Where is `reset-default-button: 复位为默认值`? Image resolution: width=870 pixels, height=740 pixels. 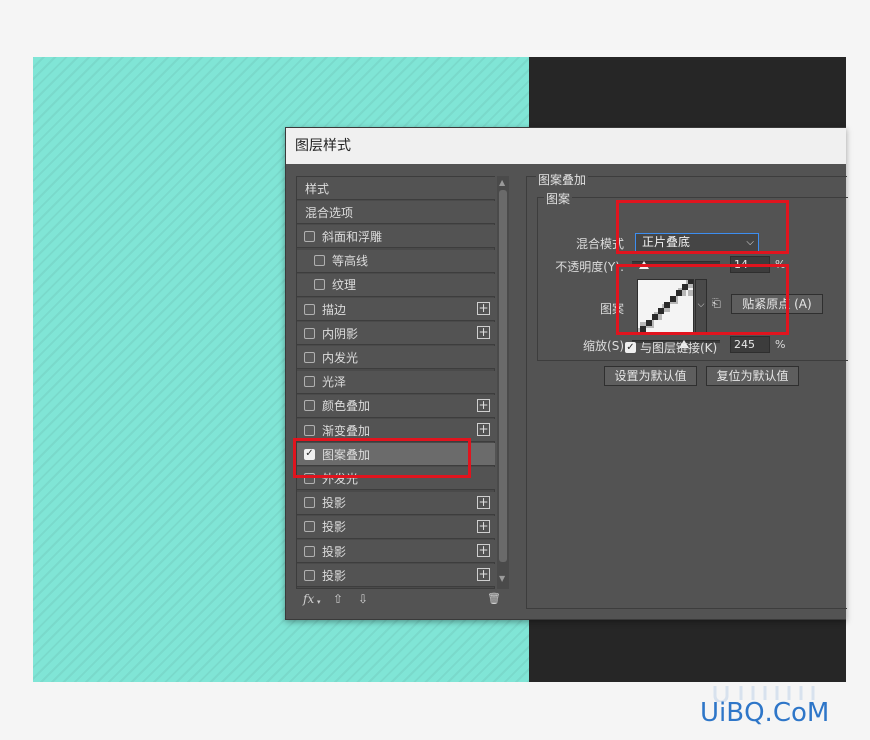
reset-default-button: 复位为默认值 is located at coordinates (752, 376).